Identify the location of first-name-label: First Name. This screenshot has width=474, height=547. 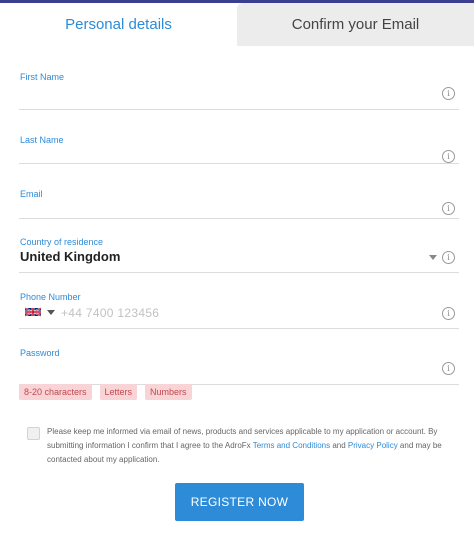
(42, 77).